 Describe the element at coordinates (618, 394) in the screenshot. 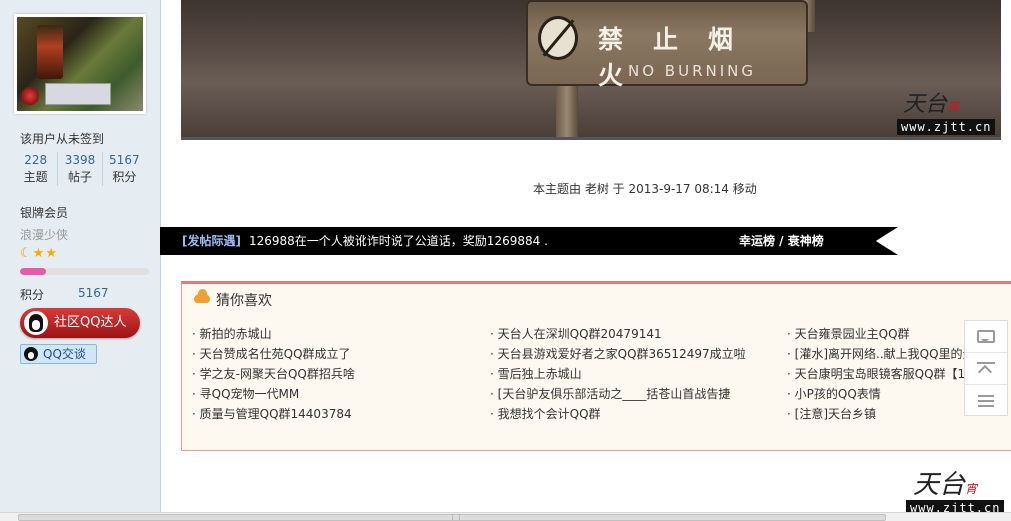

I see `recommend-link: [天台驴友俱乐部活动之____括苍山首战告捷` at that location.